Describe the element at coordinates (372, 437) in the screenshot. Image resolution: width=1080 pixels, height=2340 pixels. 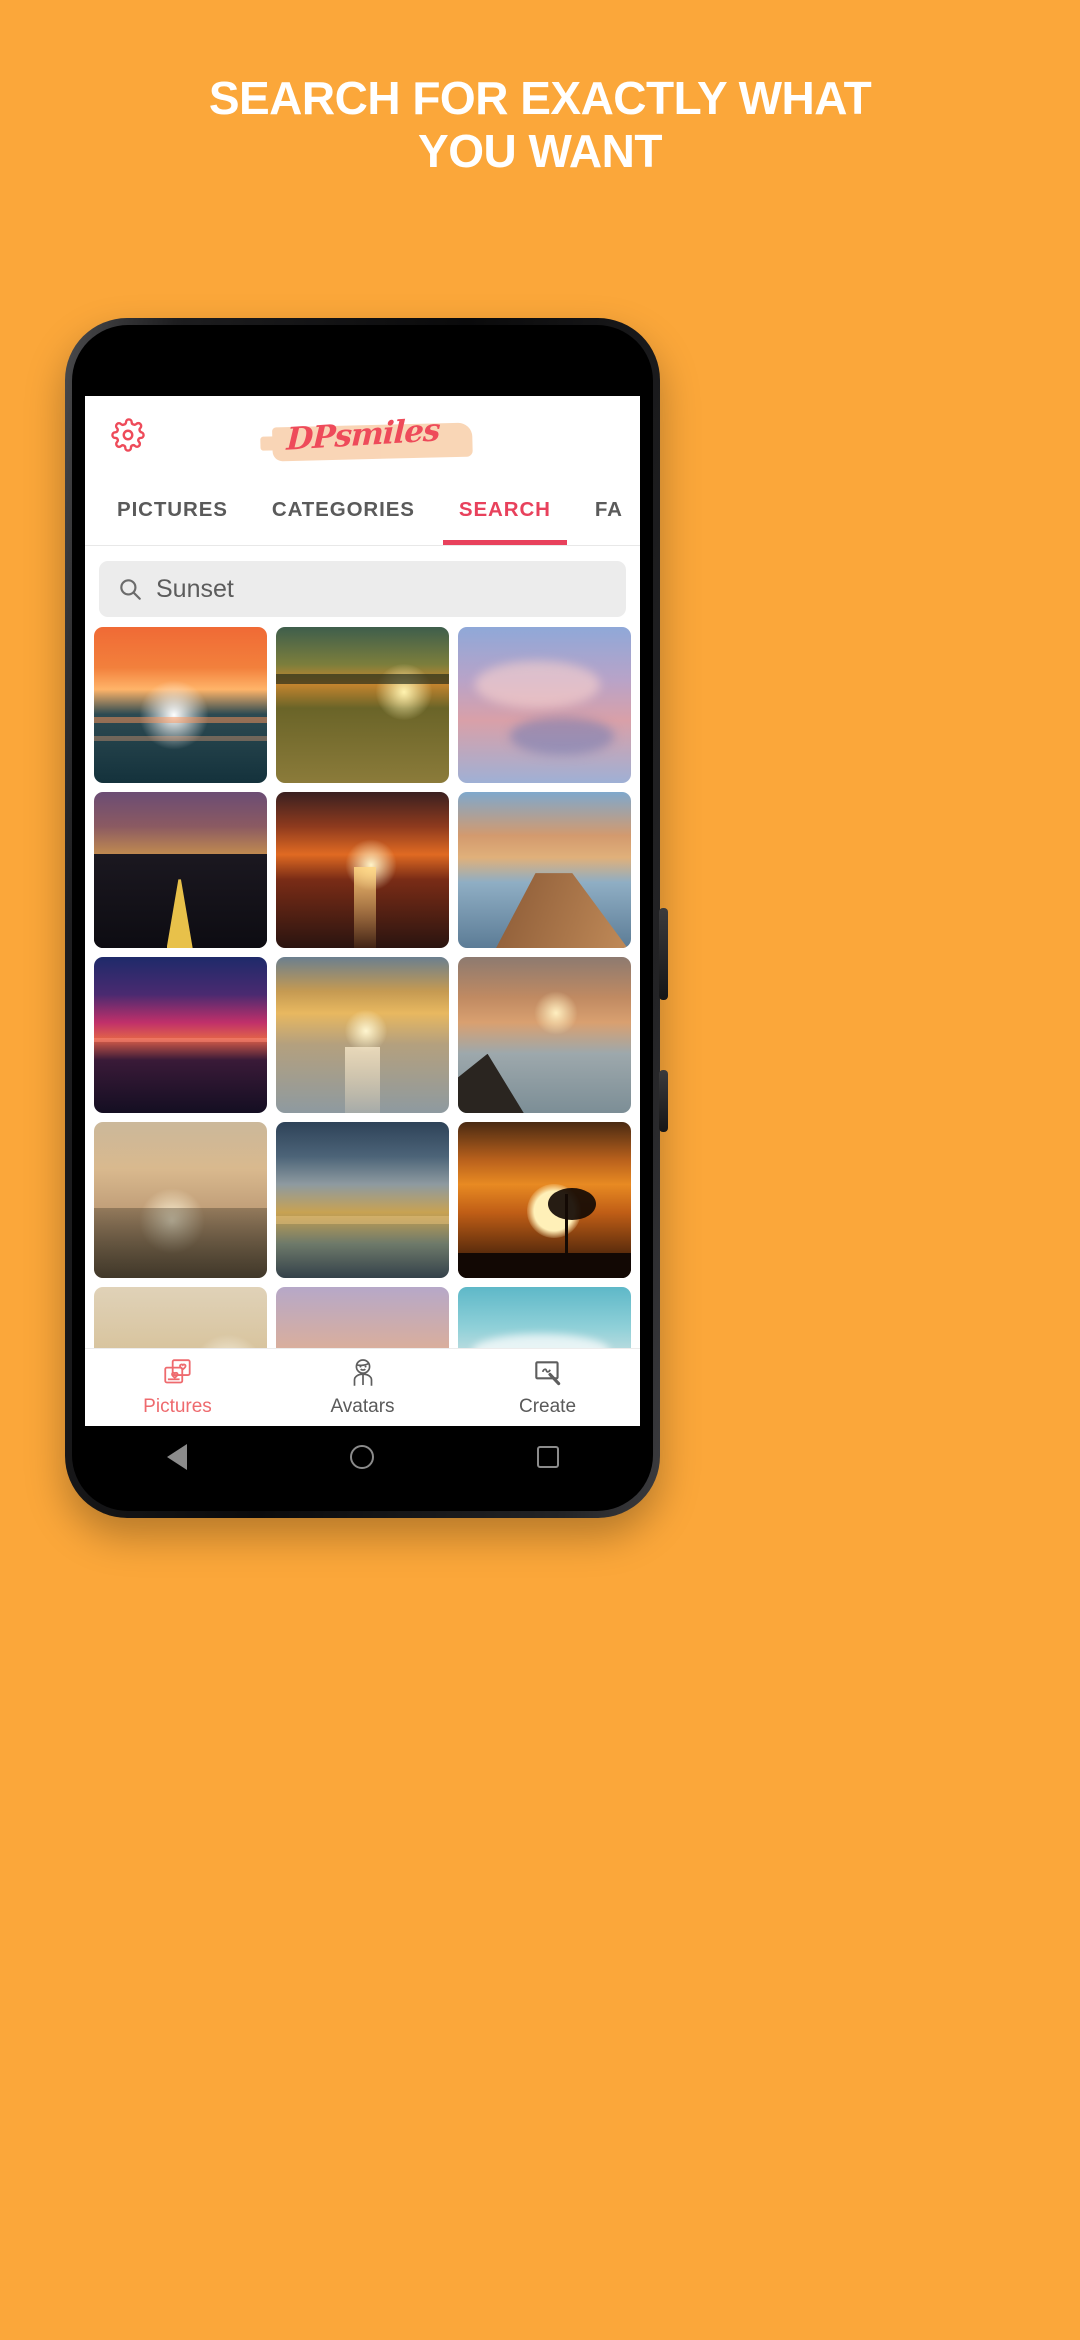
I see `app-logo: DPsmiles` at that location.